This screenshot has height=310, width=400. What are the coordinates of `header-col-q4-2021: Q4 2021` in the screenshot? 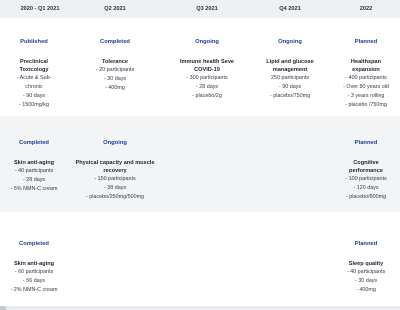 It's located at (290, 9).